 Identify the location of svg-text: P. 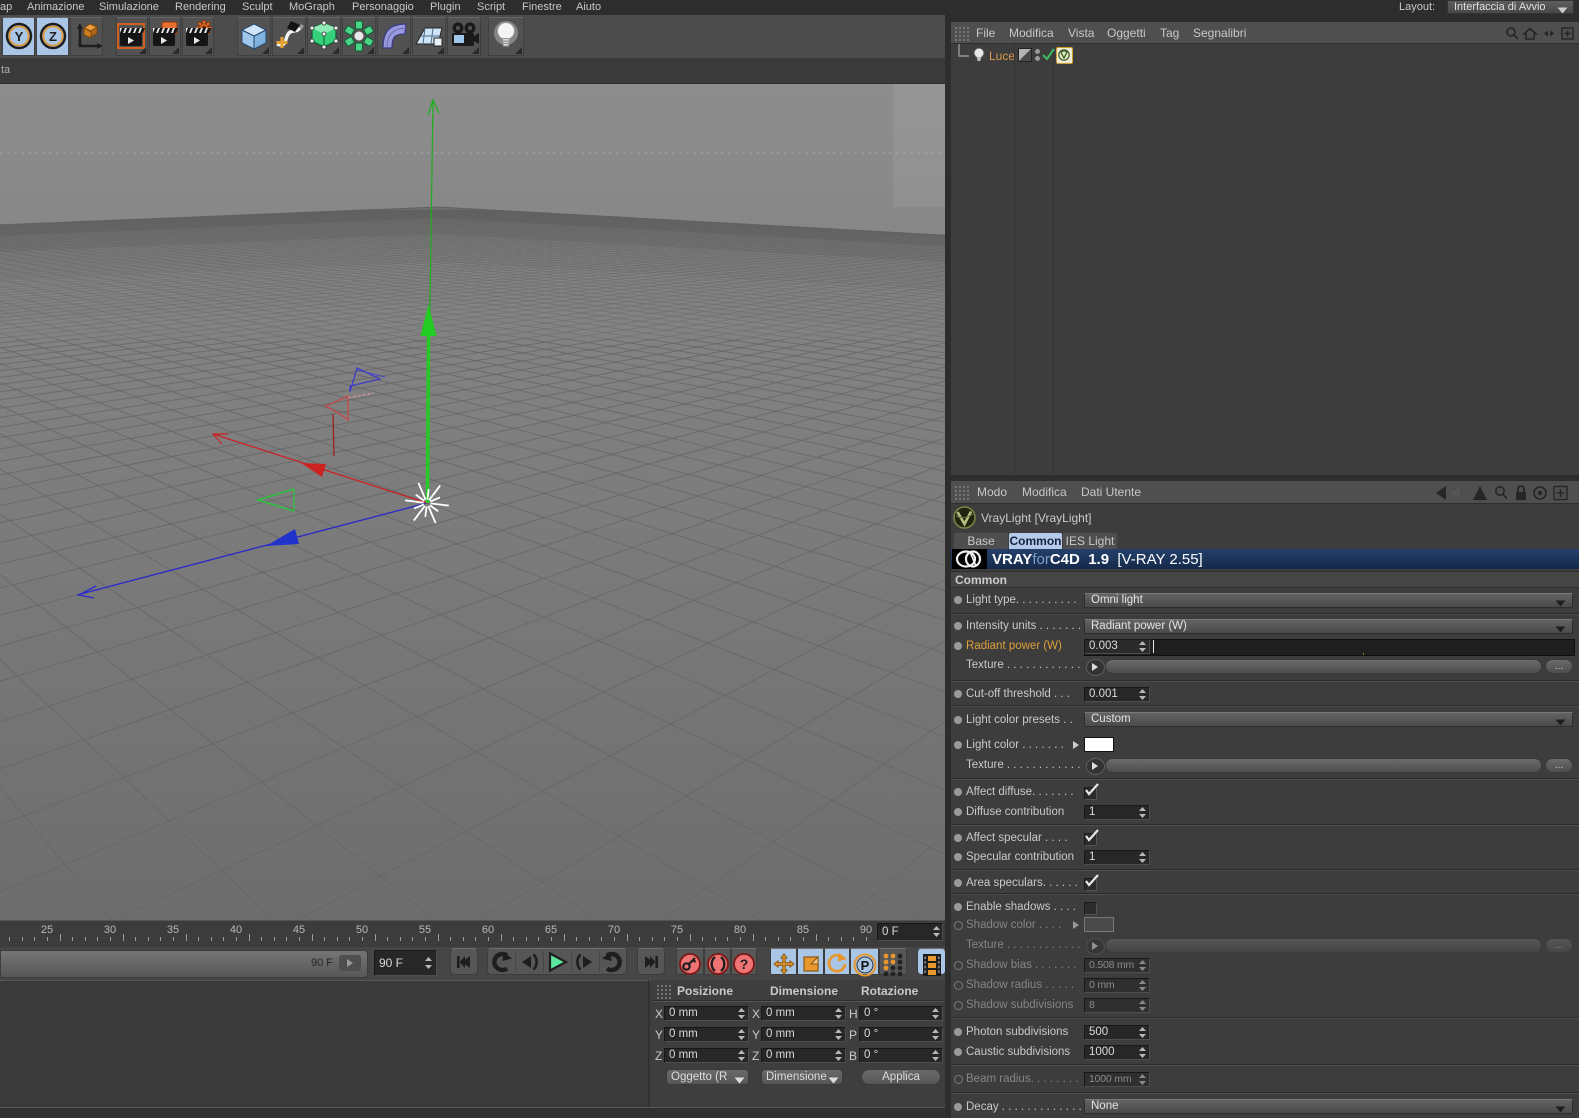
(864, 965).